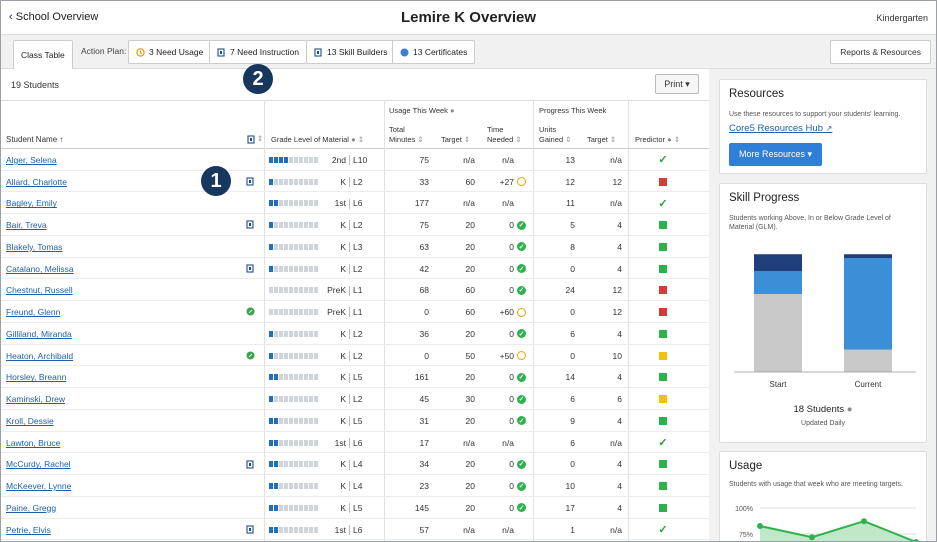  I want to click on col-units-gained: Units Gained ⇕, so click(555, 135).